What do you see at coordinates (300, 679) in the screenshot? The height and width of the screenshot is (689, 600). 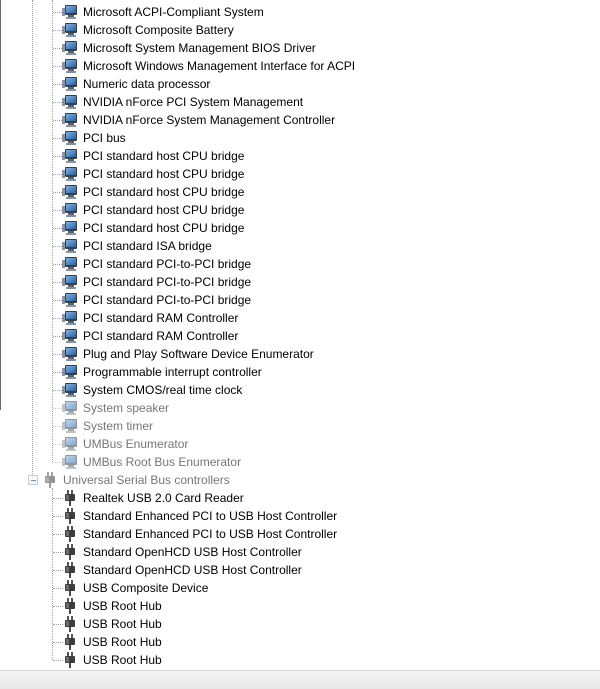 I see `horizontal-scrollbar` at bounding box center [300, 679].